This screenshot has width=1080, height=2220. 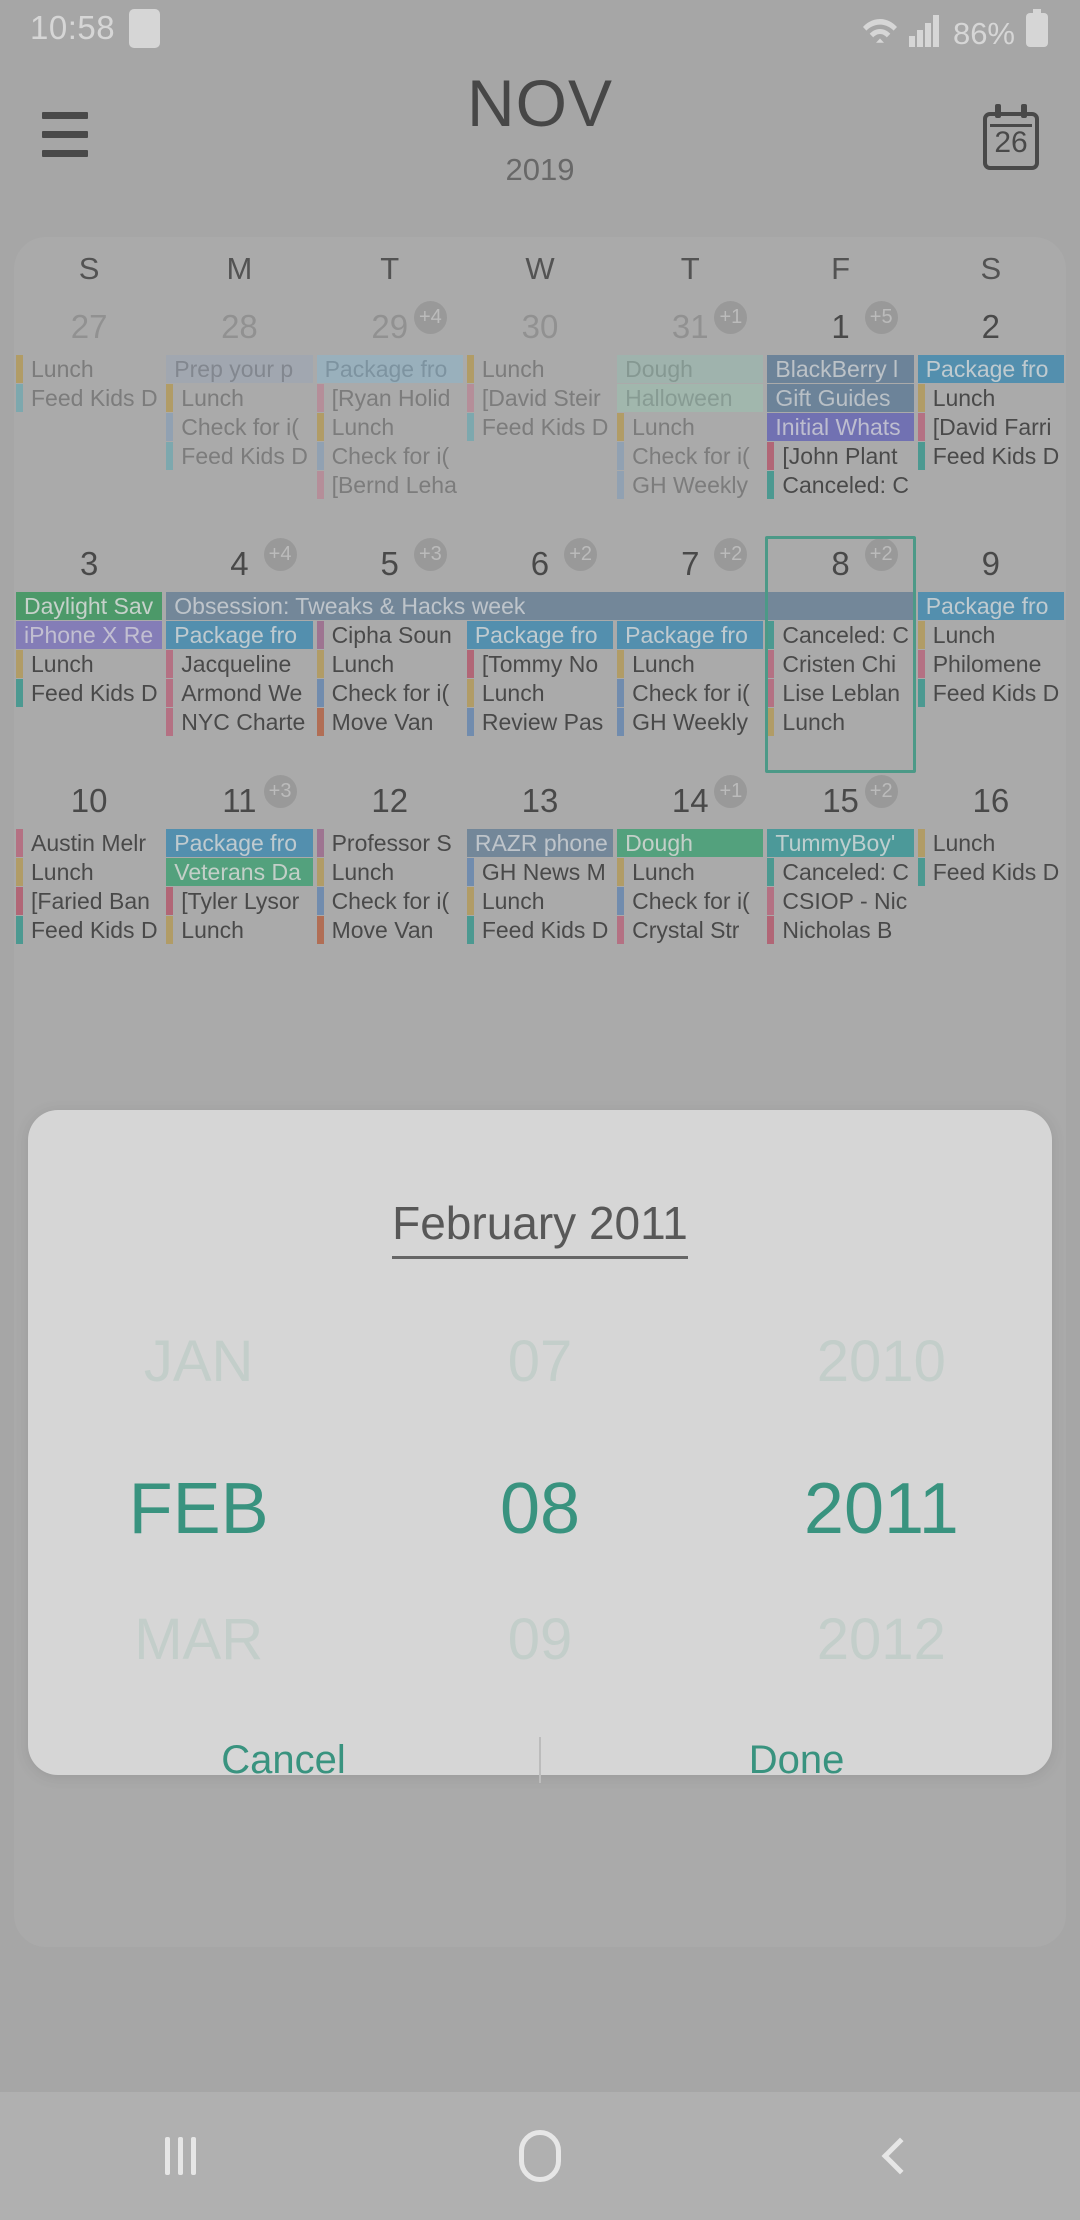 I want to click on back-button, so click(x=900, y=2156).